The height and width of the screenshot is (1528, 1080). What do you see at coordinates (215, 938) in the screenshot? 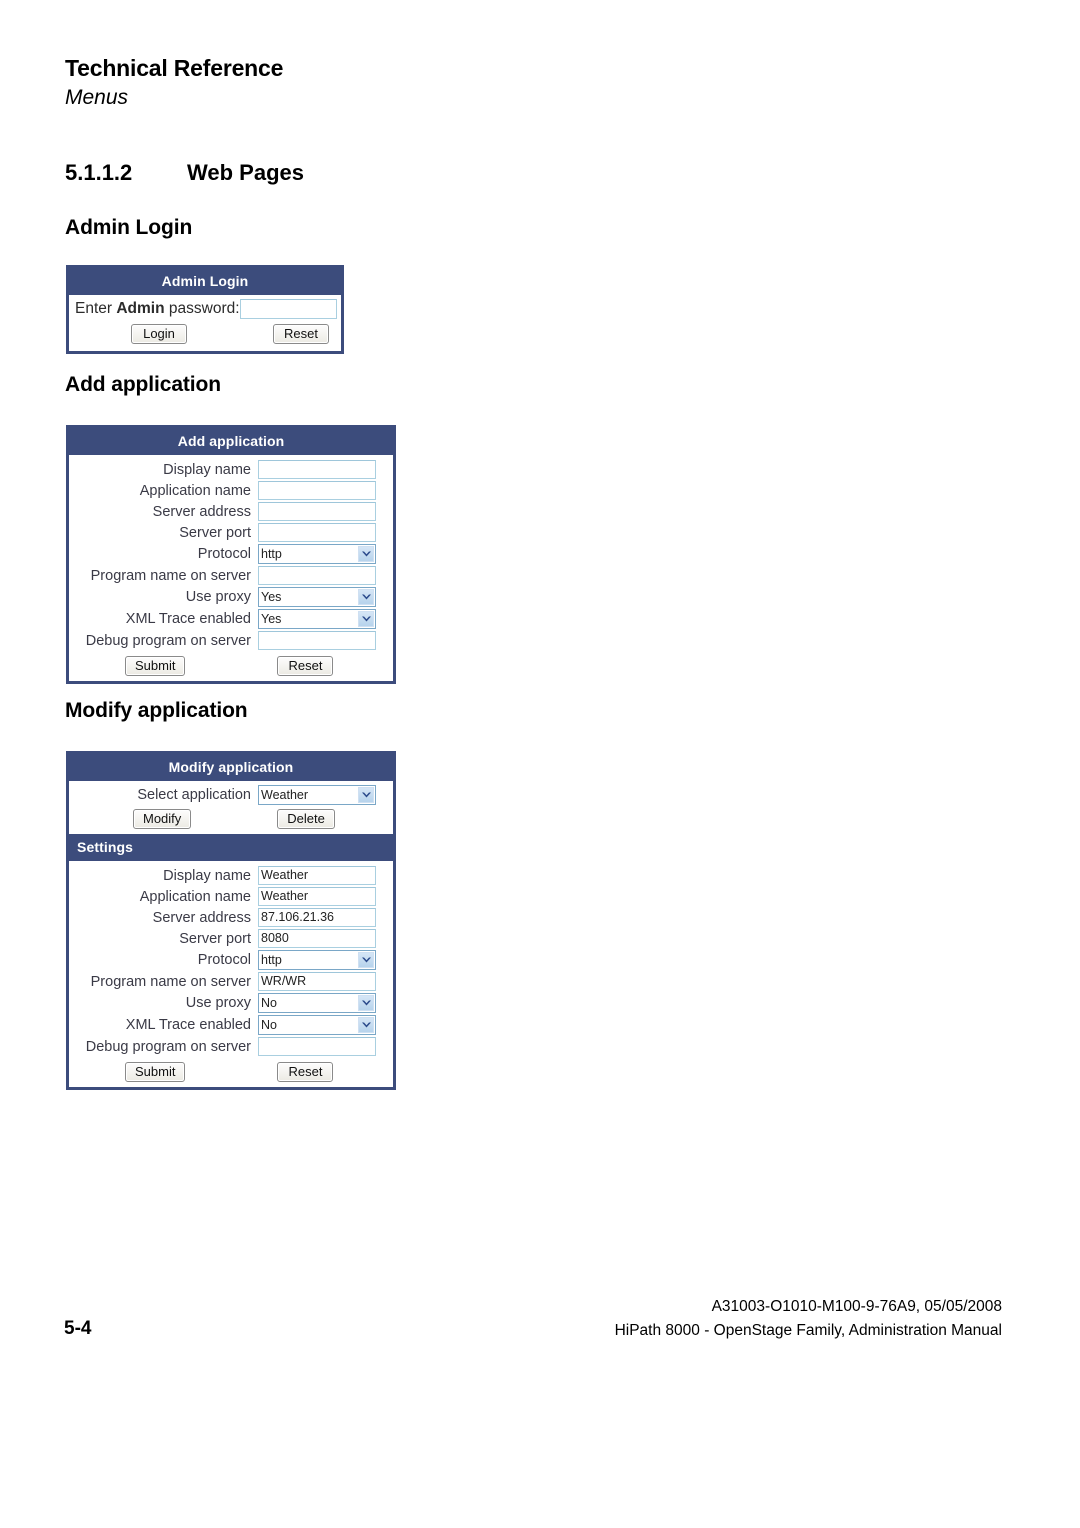
I see `modify-application-label-3: Server port` at bounding box center [215, 938].